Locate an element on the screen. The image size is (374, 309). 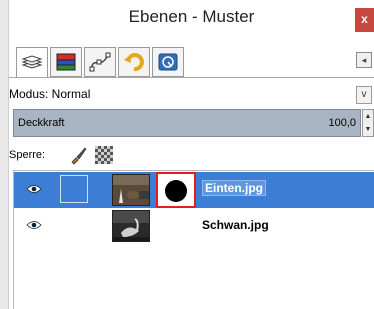
lock-label: Sperre: is located at coordinates (27, 155).